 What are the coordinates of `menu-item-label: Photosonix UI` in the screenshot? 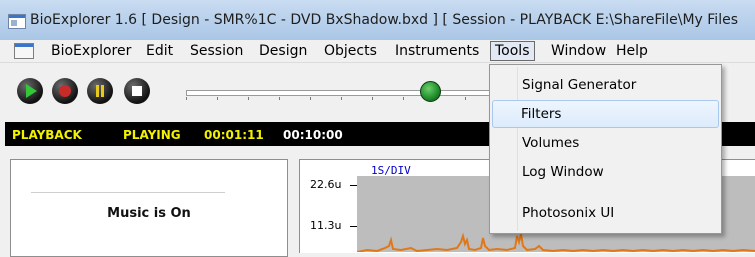 It's located at (568, 213).